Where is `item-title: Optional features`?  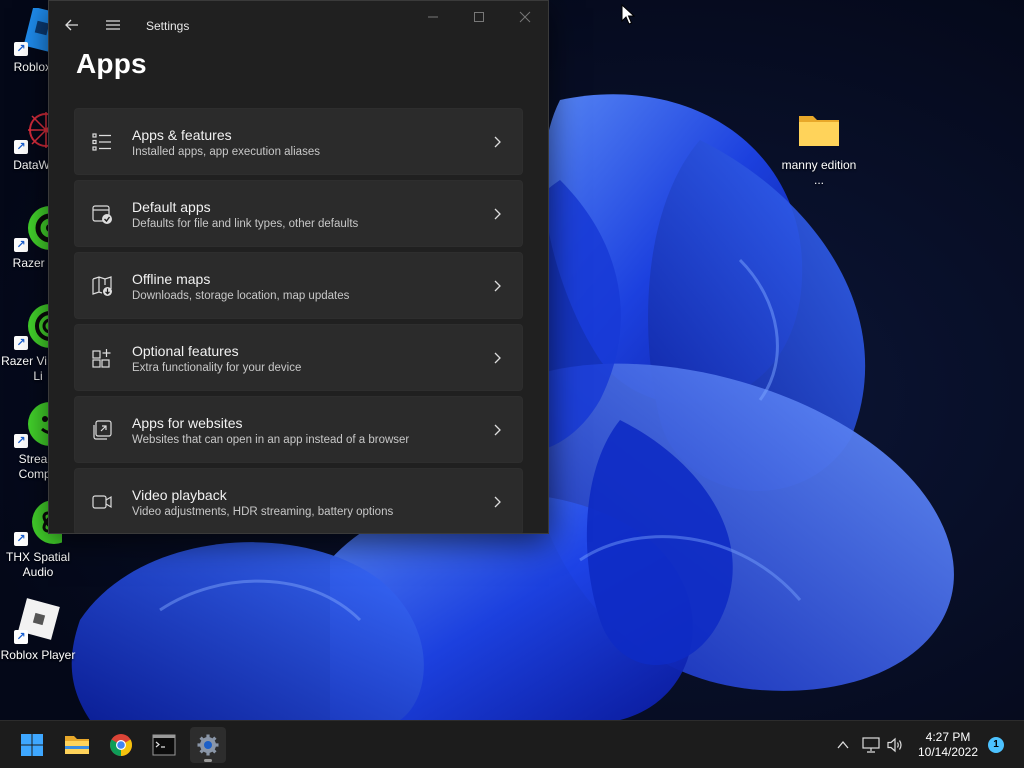
item-title: Optional features is located at coordinates (185, 351).